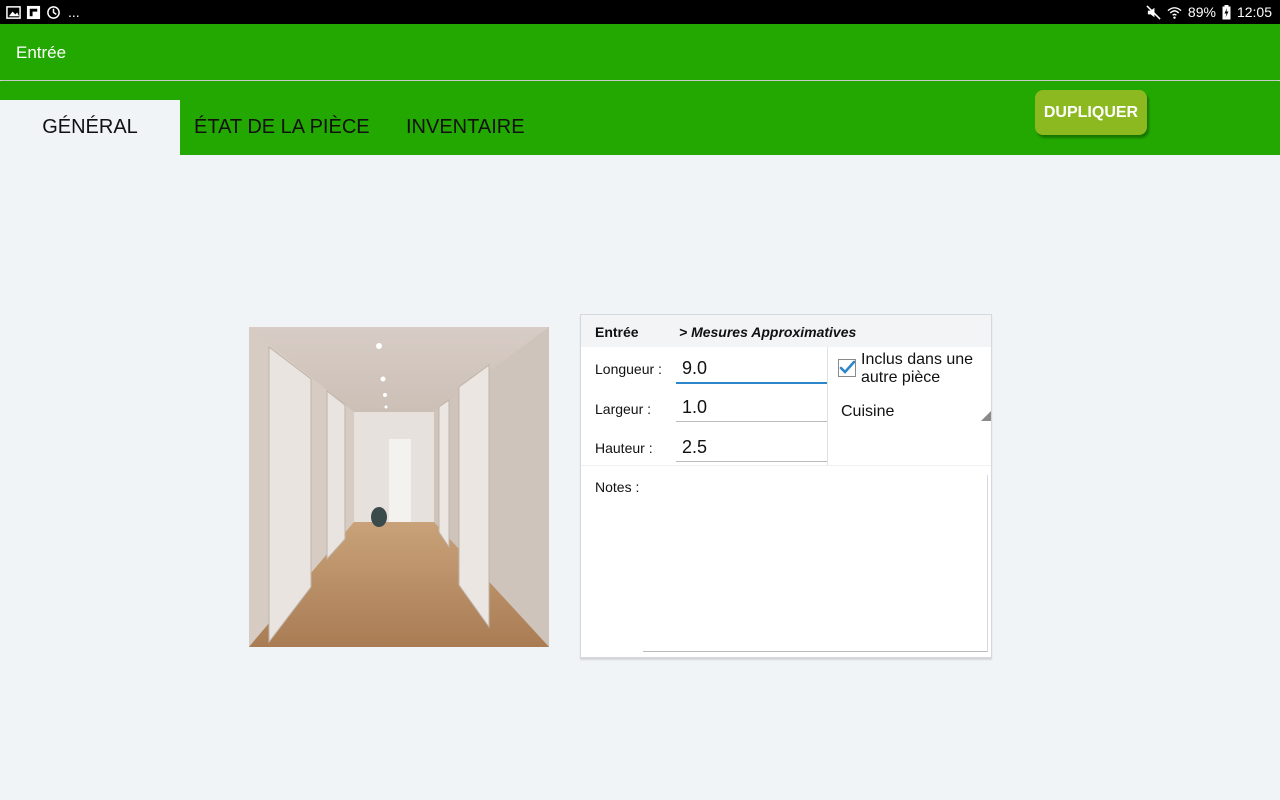 Image resolution: width=1280 pixels, height=800 pixels. Describe the element at coordinates (617, 487) in the screenshot. I see `notes-label: Notes :` at that location.